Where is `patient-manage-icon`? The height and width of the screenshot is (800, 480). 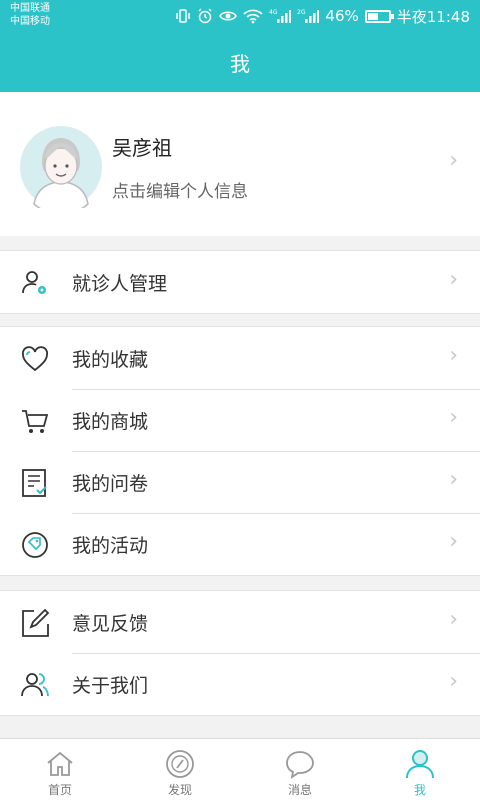
patient-manage-icon is located at coordinates (34, 282).